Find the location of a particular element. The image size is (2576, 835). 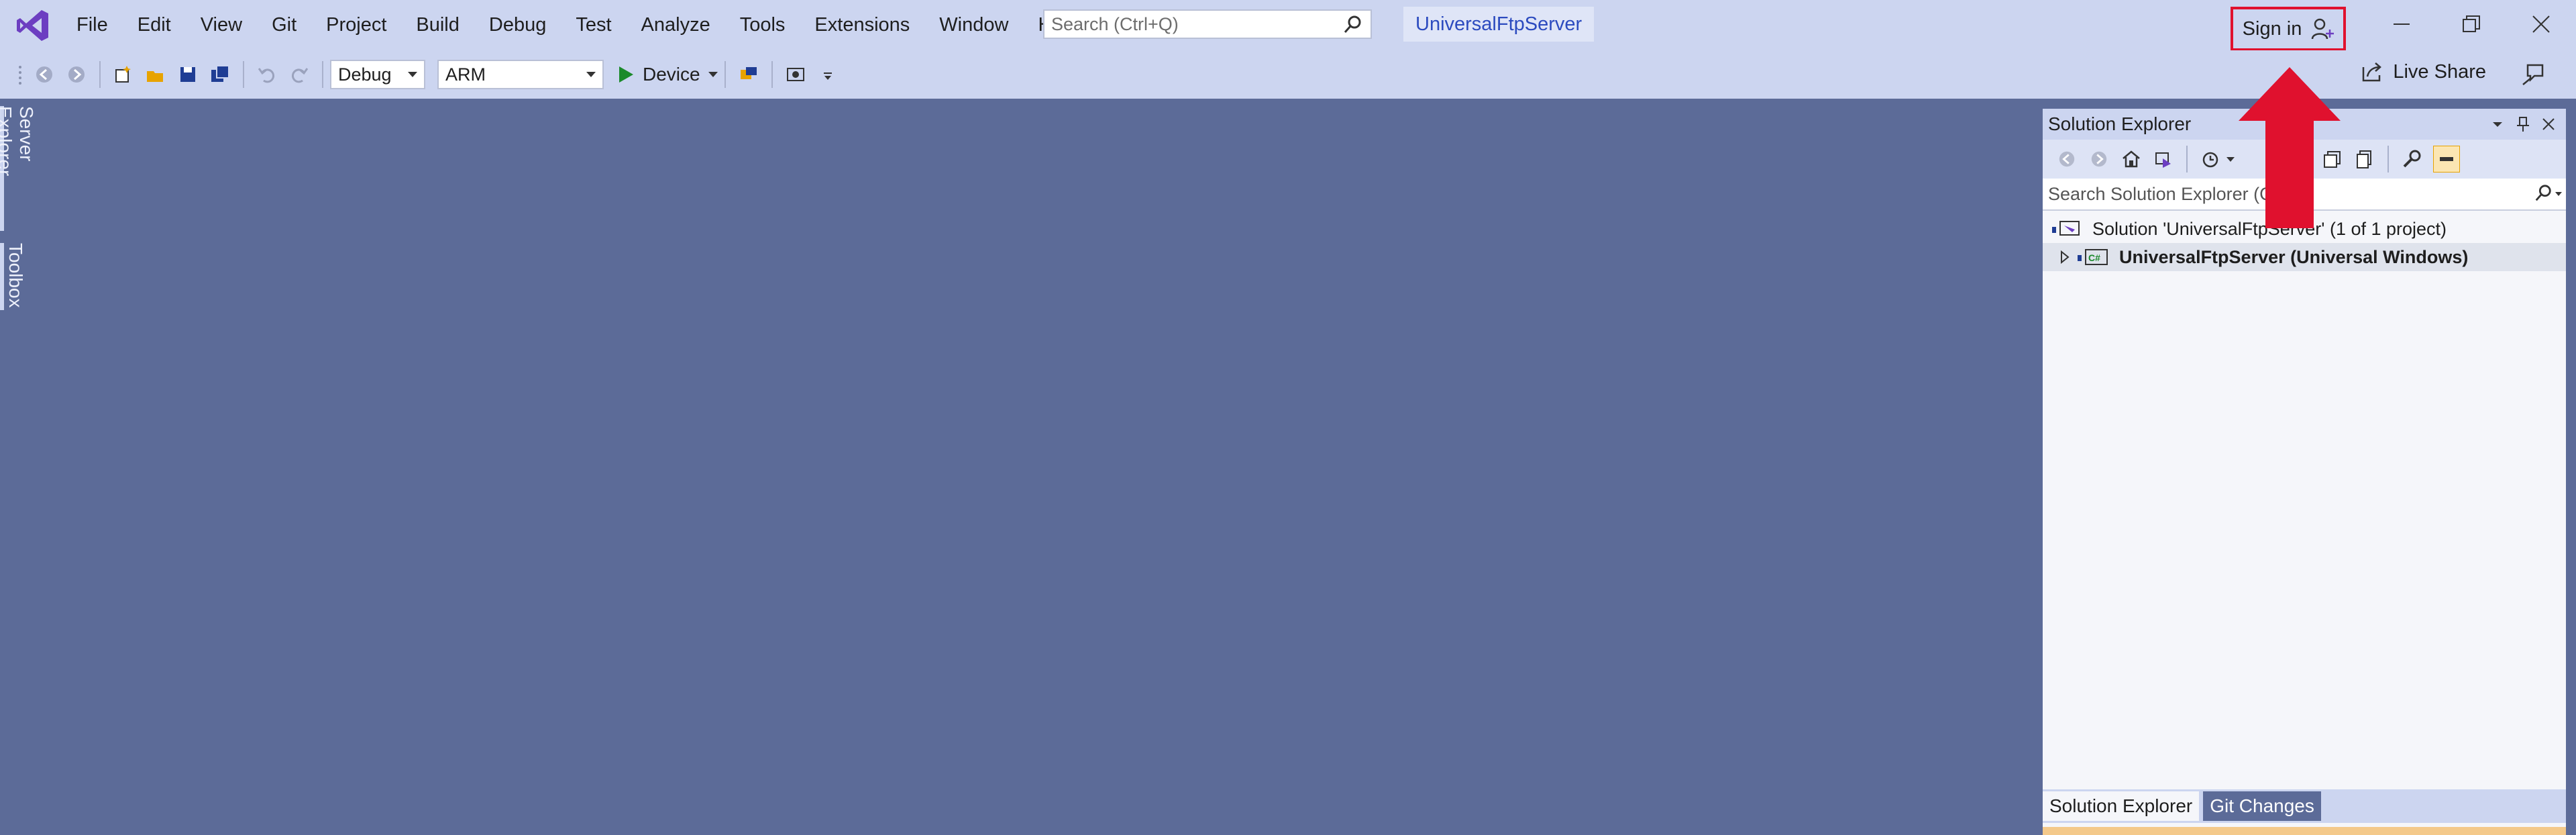

panel-title: Solution Explorer is located at coordinates (2120, 123).